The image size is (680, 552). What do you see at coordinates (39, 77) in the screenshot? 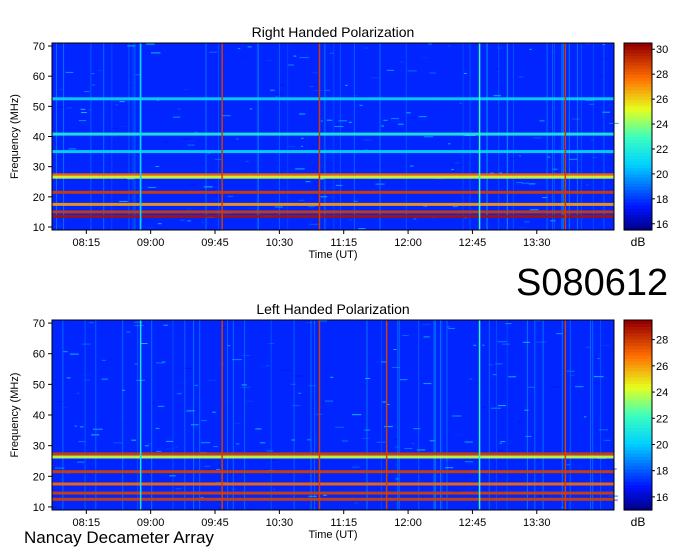
I see `y-tick-label: 60` at bounding box center [39, 77].